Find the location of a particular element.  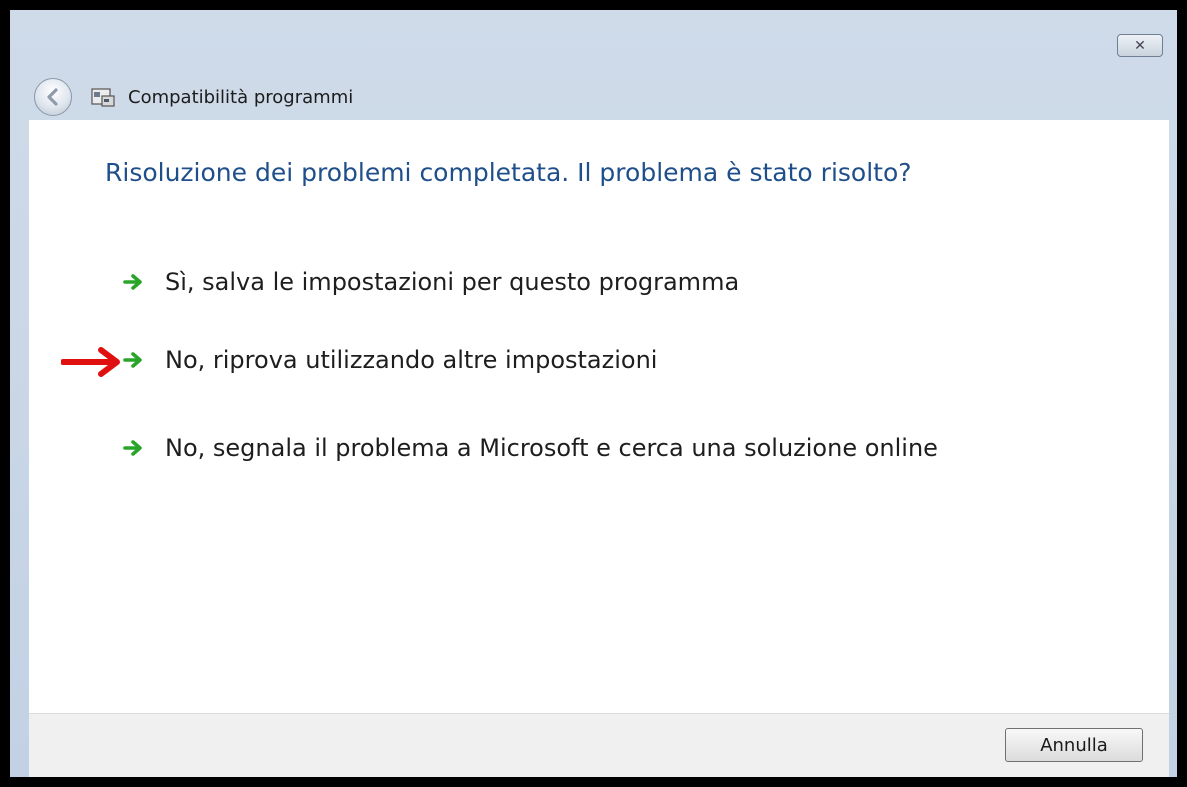

compatibility-app-icon is located at coordinates (103, 97).